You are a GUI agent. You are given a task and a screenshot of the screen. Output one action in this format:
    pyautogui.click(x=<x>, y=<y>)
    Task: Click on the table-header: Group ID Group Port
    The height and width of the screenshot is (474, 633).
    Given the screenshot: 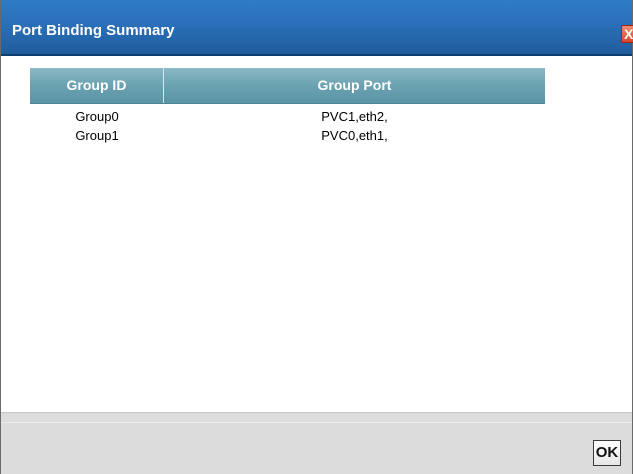 What is the action you would take?
    pyautogui.click(x=287, y=86)
    